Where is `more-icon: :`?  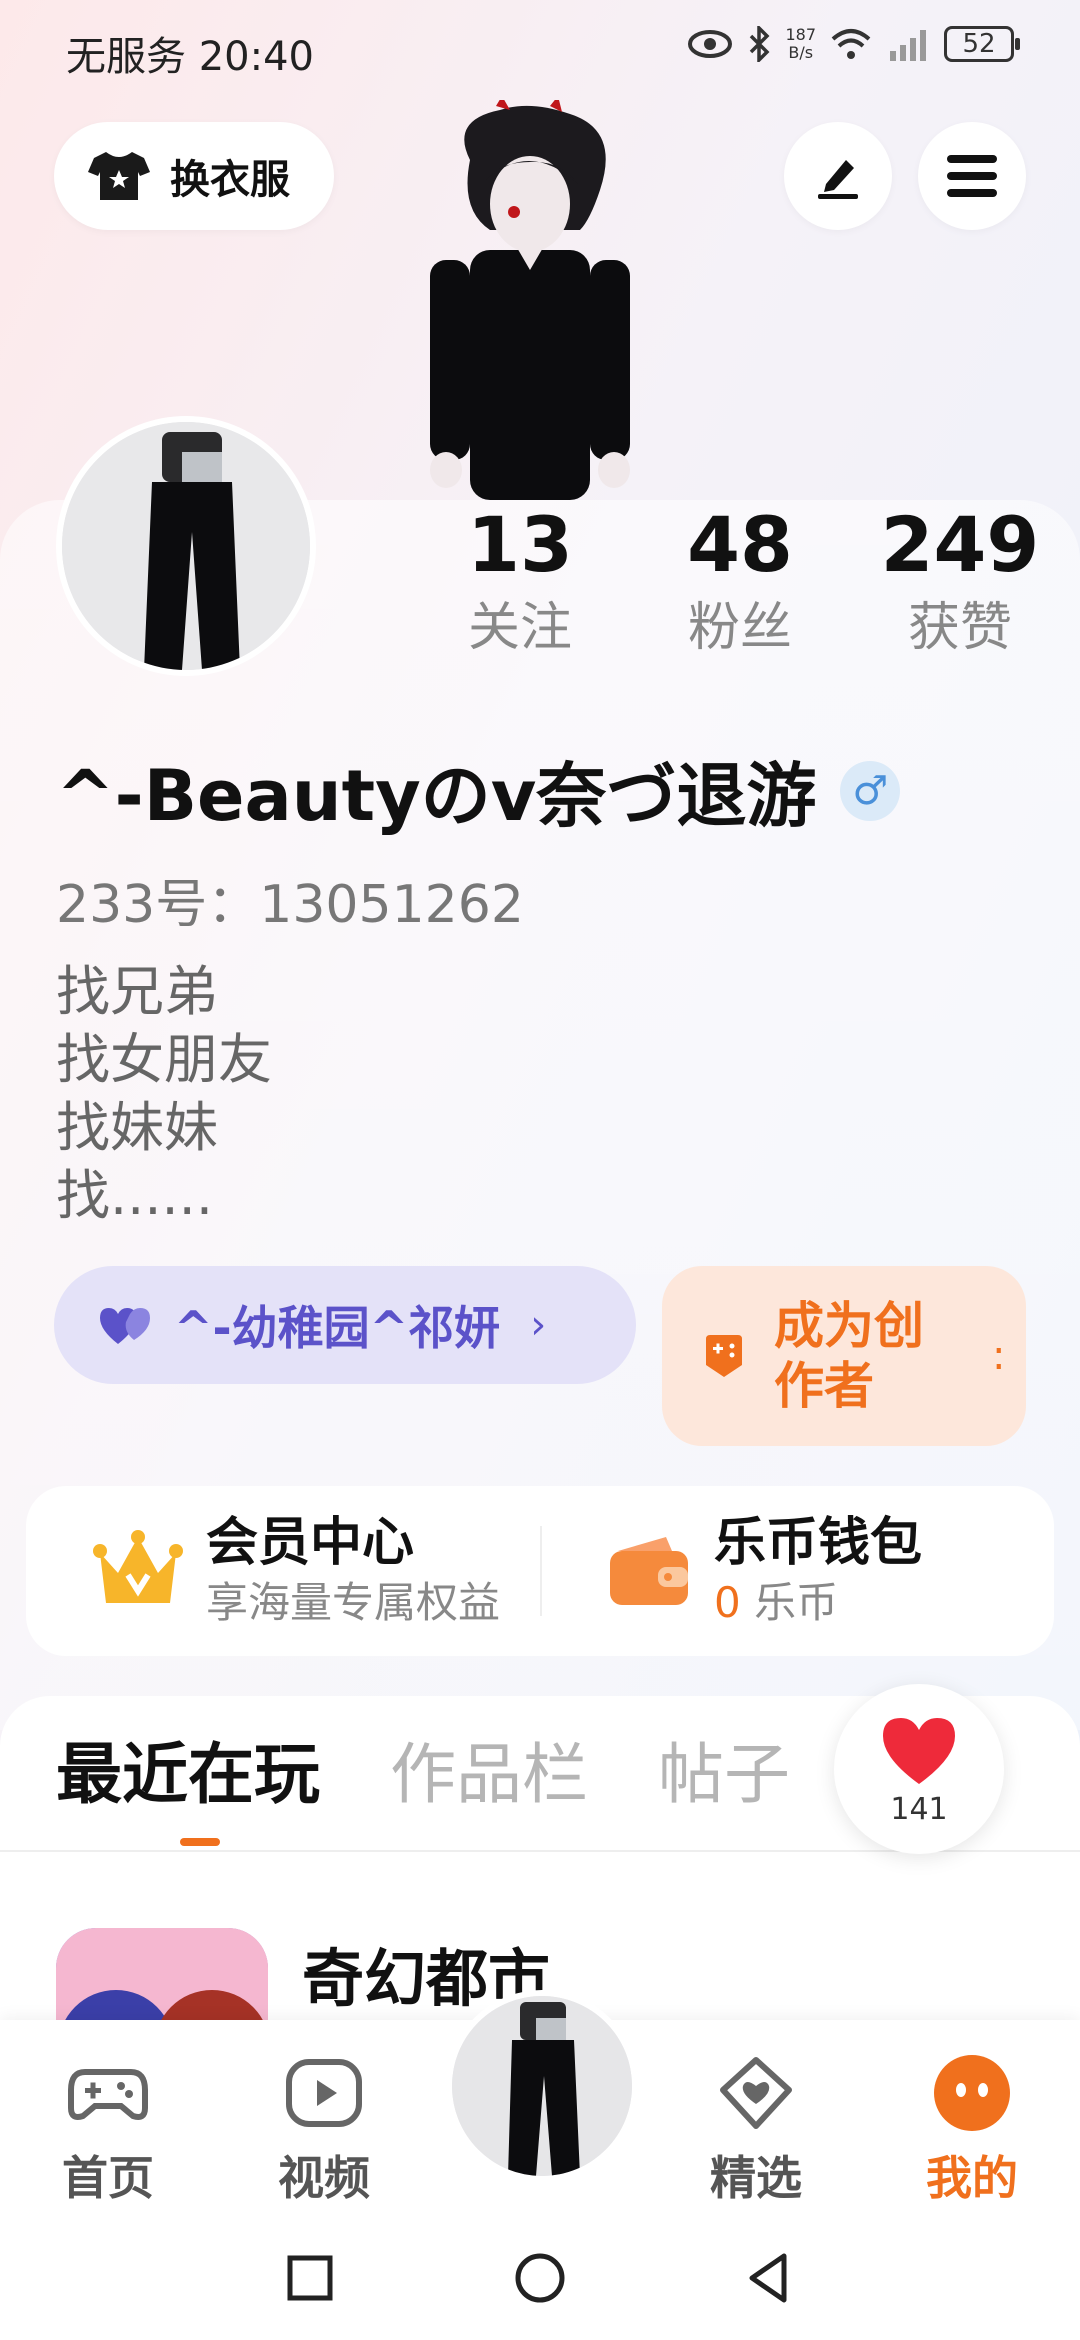
more-icon: : is located at coordinates (999, 1356).